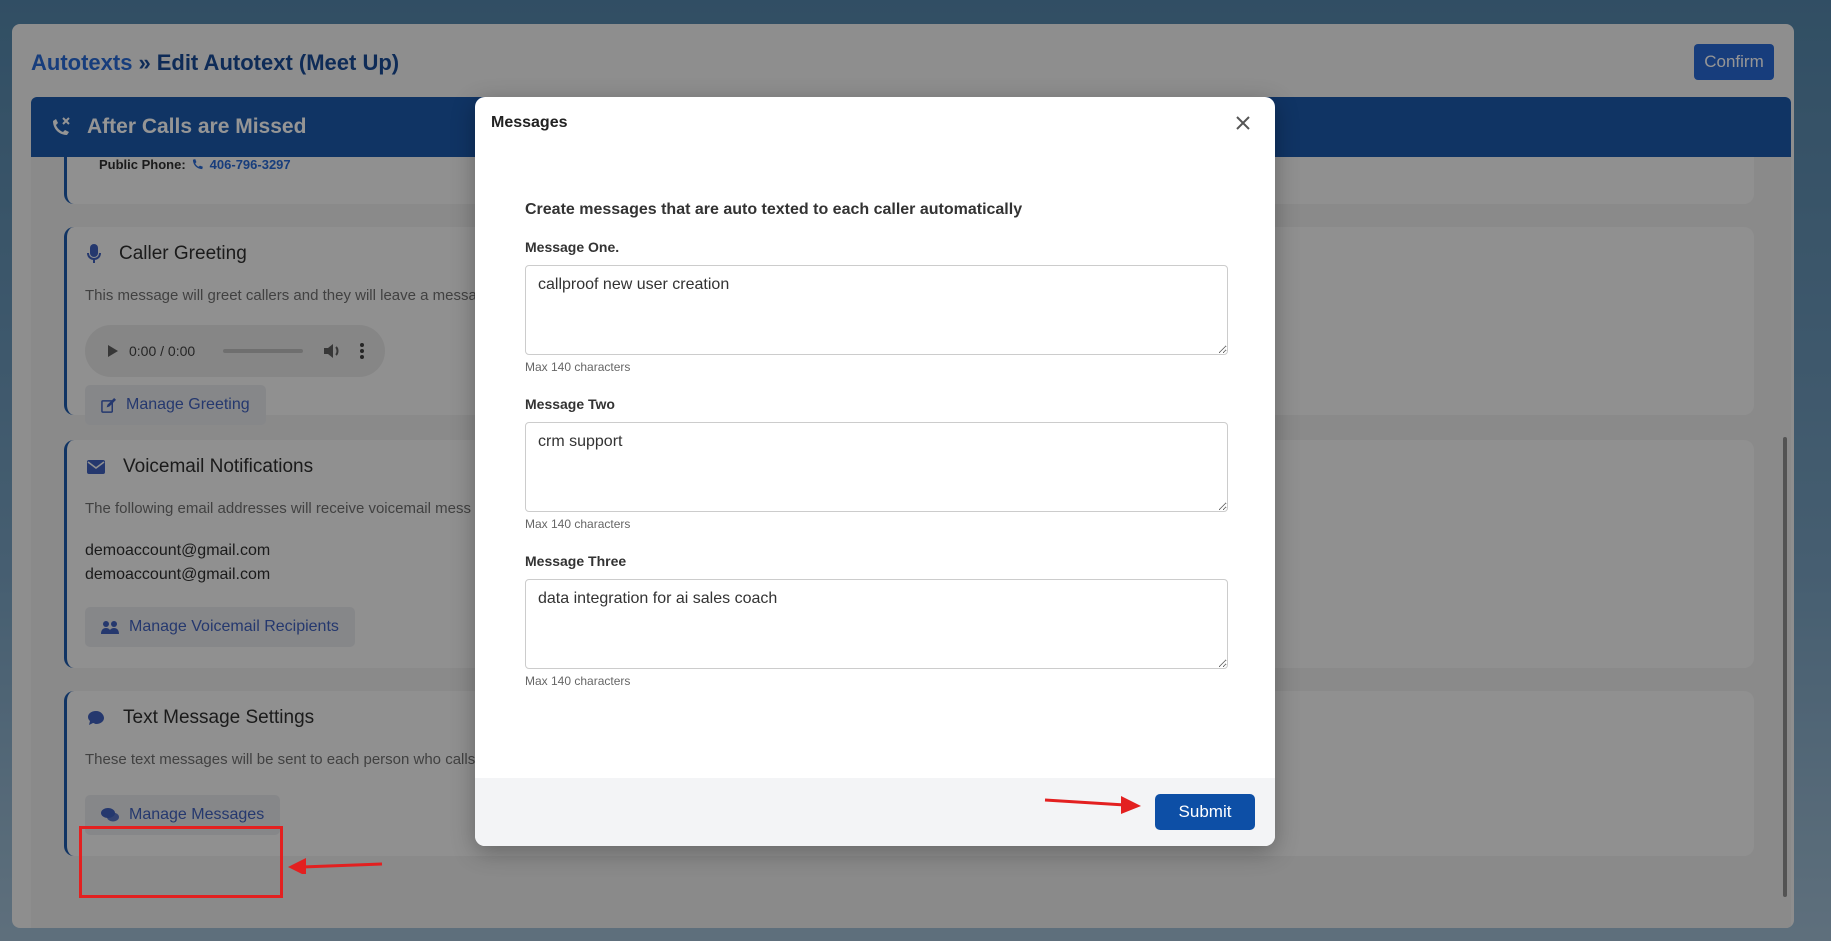 This screenshot has height=941, width=1831. I want to click on modal-footer: Submit, so click(875, 812).